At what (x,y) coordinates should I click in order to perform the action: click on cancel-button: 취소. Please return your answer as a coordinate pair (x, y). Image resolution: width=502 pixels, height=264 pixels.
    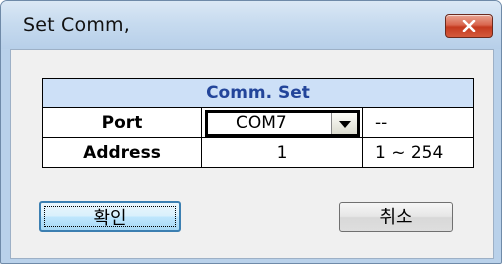
    Looking at the image, I should click on (396, 217).